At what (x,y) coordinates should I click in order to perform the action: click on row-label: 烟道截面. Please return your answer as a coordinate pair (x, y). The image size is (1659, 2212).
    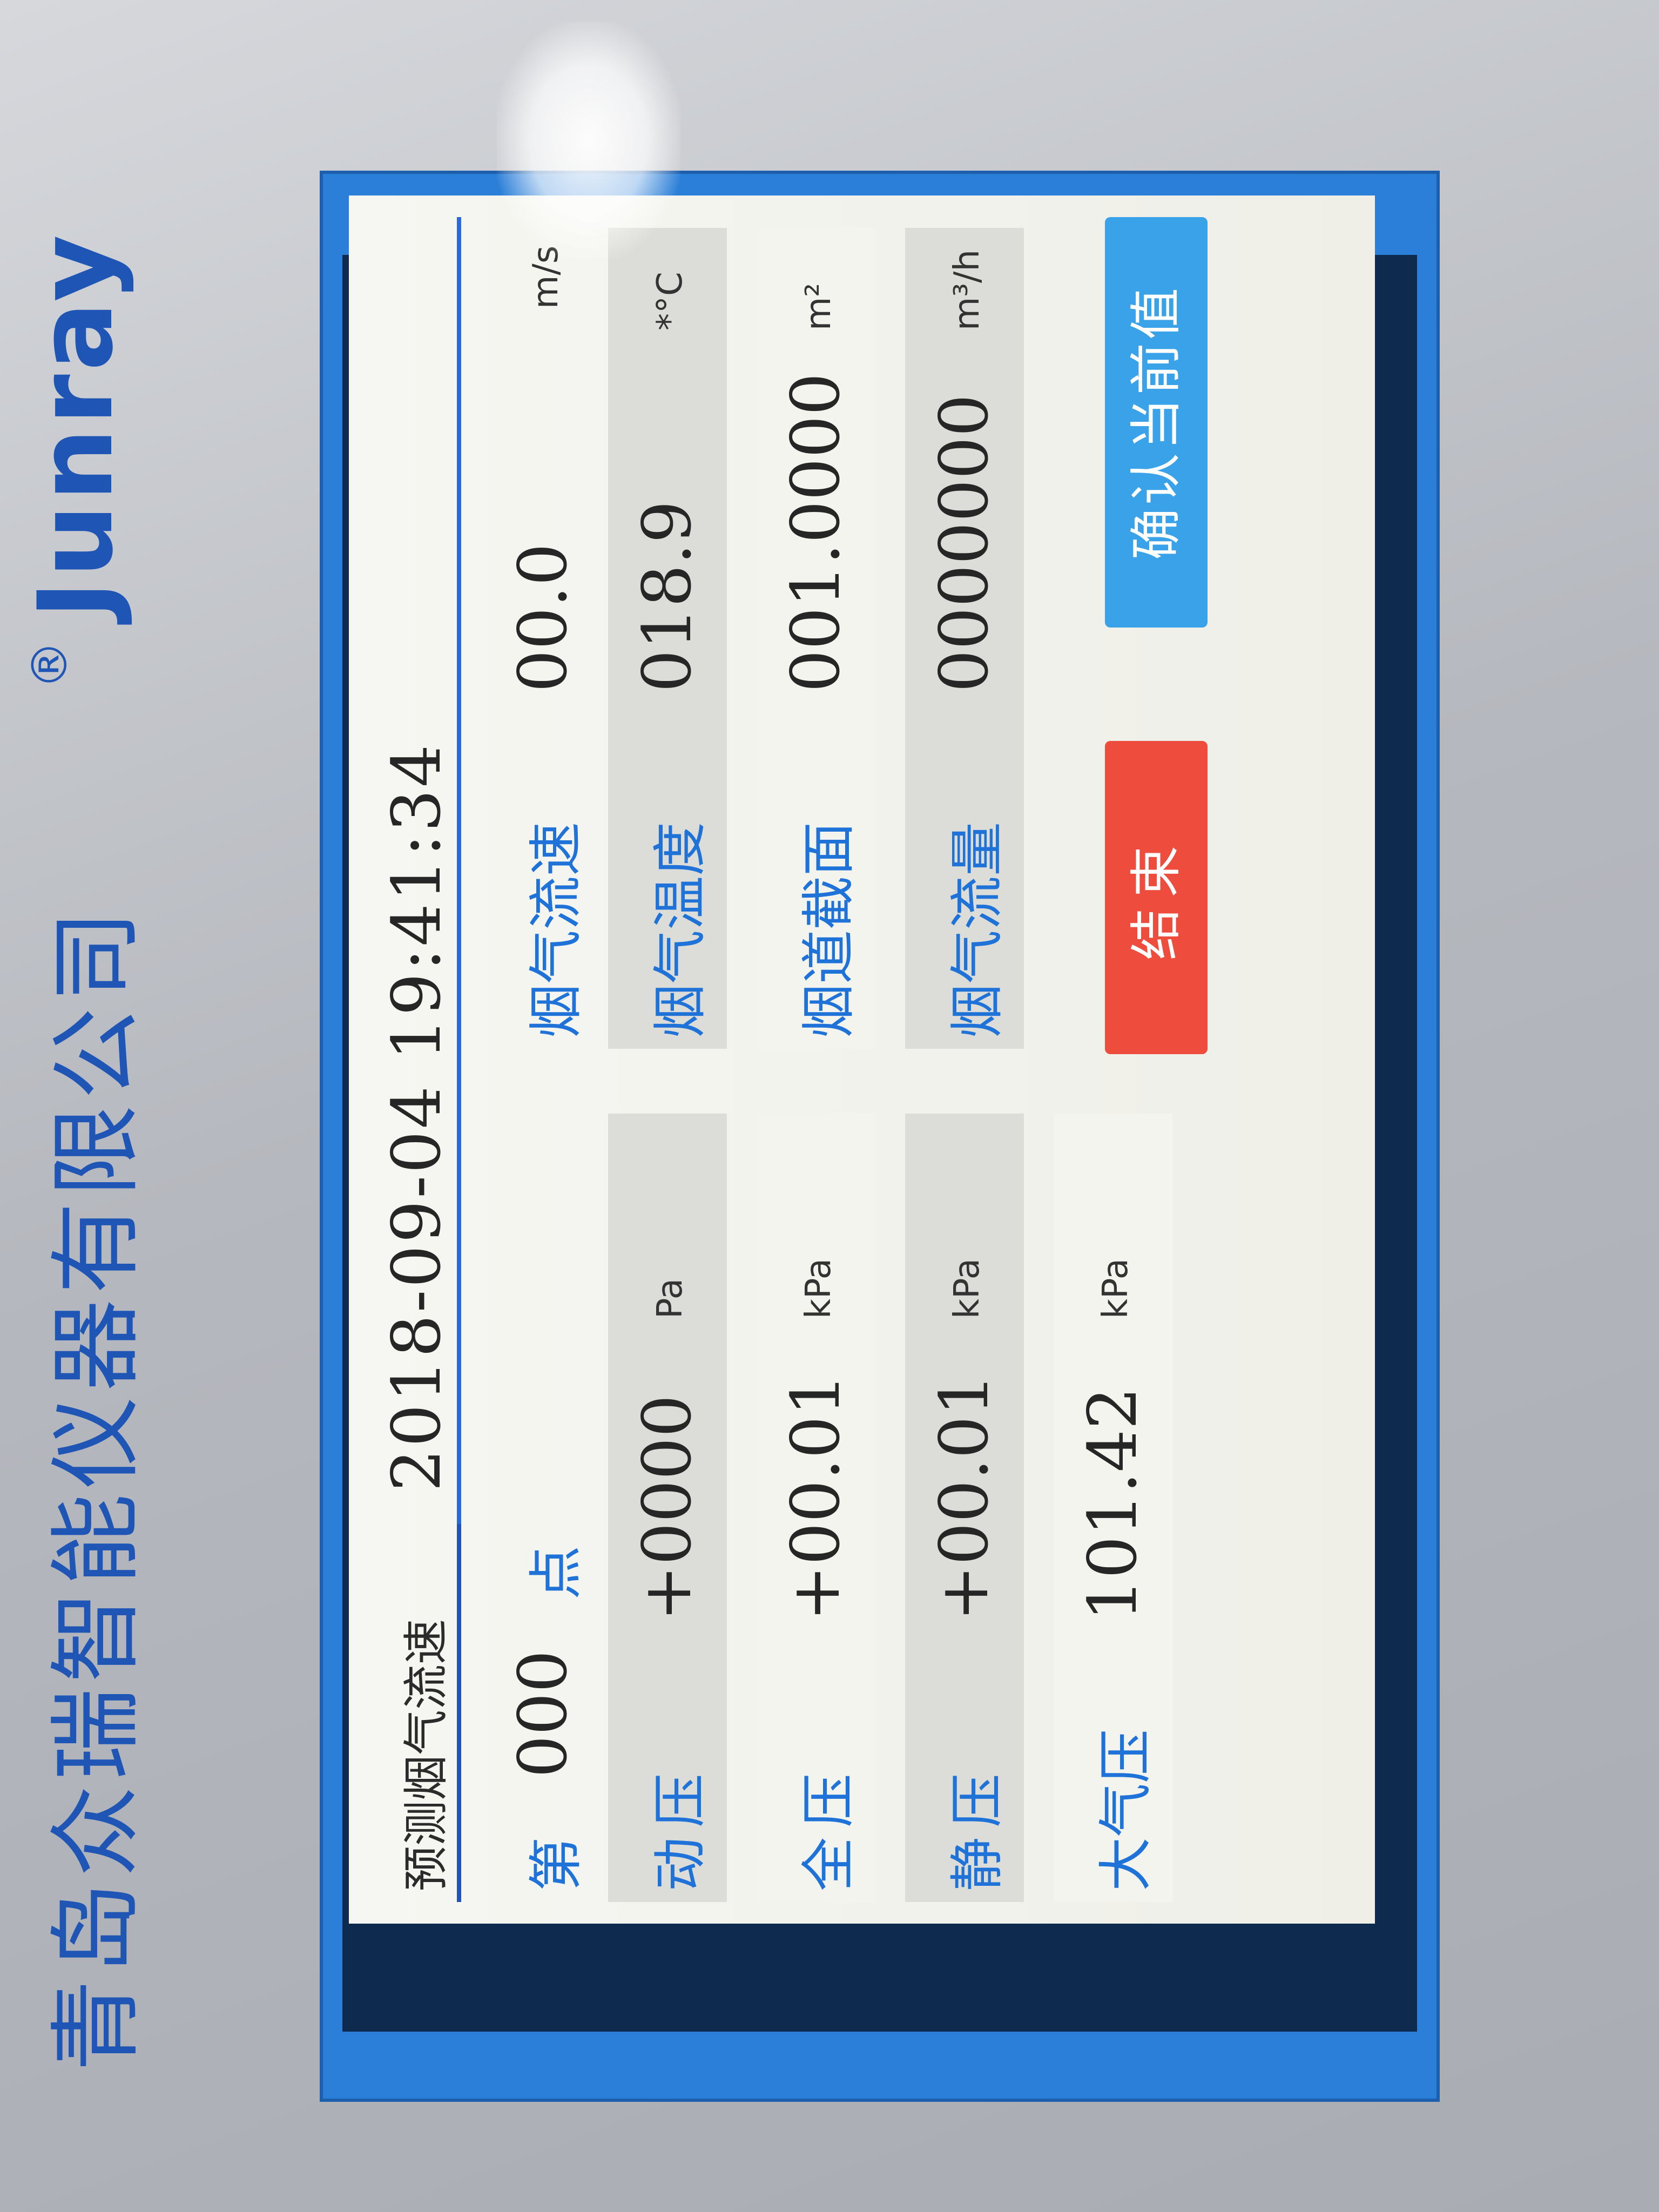
    Looking at the image, I should click on (828, 930).